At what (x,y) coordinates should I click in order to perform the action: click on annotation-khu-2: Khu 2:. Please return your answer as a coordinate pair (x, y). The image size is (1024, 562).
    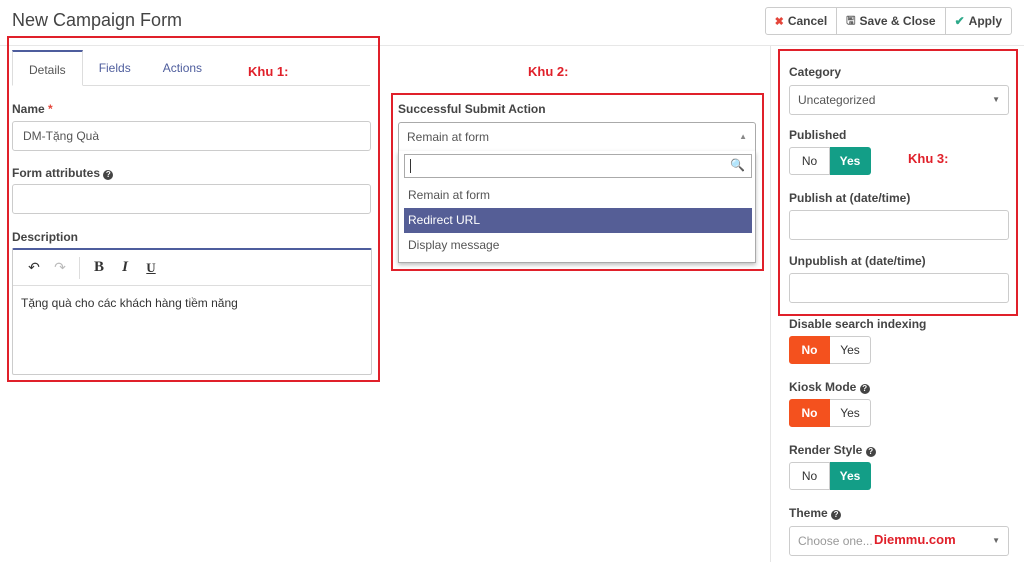
    Looking at the image, I should click on (548, 71).